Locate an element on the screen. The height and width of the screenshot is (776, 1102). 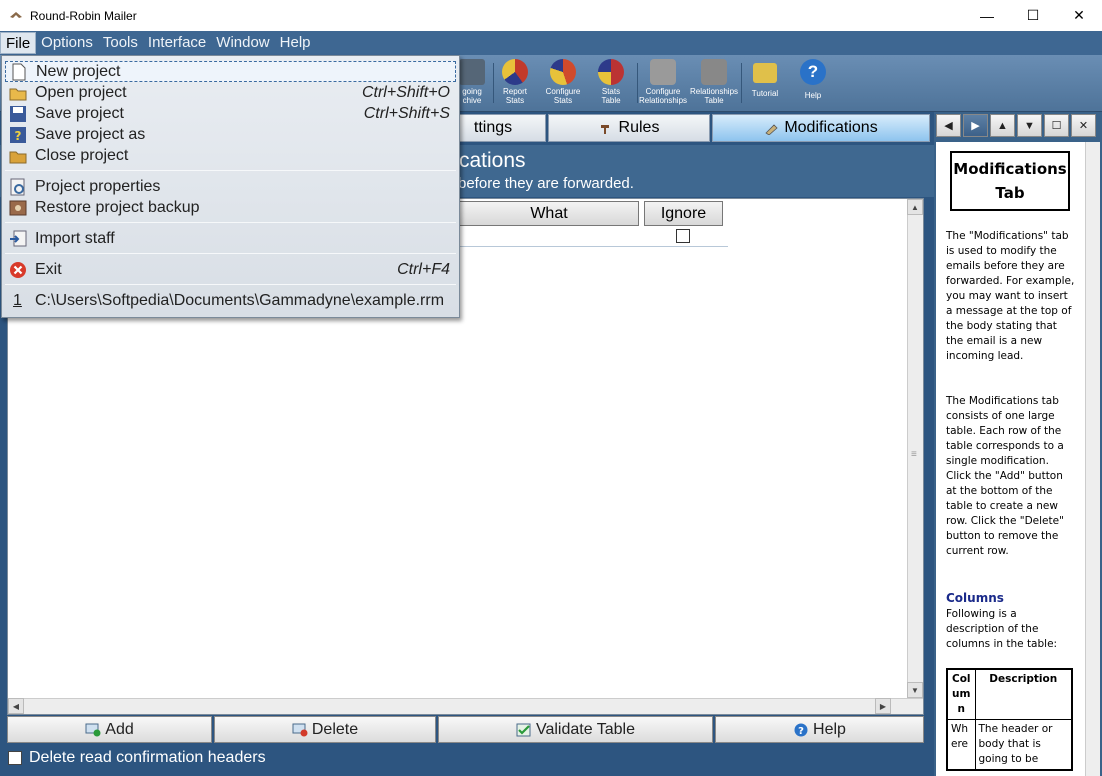
book-icon is located at coordinates (765, 73).